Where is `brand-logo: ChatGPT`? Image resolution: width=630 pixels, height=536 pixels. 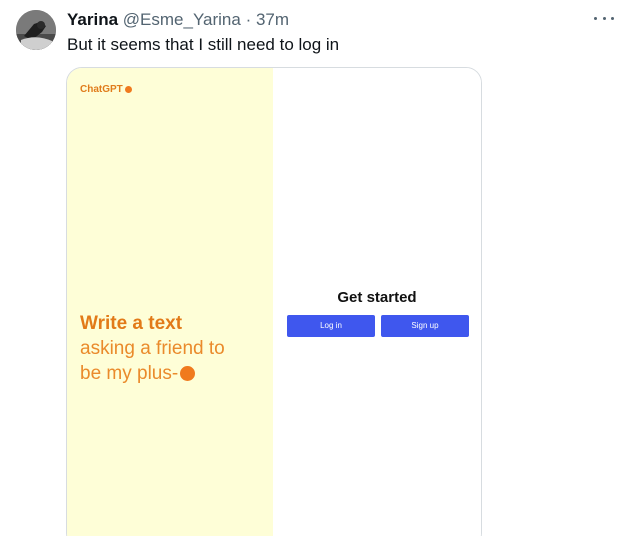
brand-logo: ChatGPT is located at coordinates (106, 89).